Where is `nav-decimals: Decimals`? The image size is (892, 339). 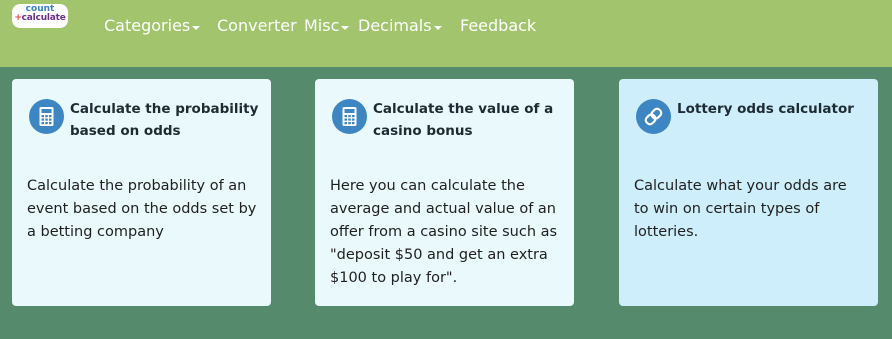 nav-decimals: Decimals is located at coordinates (400, 26).